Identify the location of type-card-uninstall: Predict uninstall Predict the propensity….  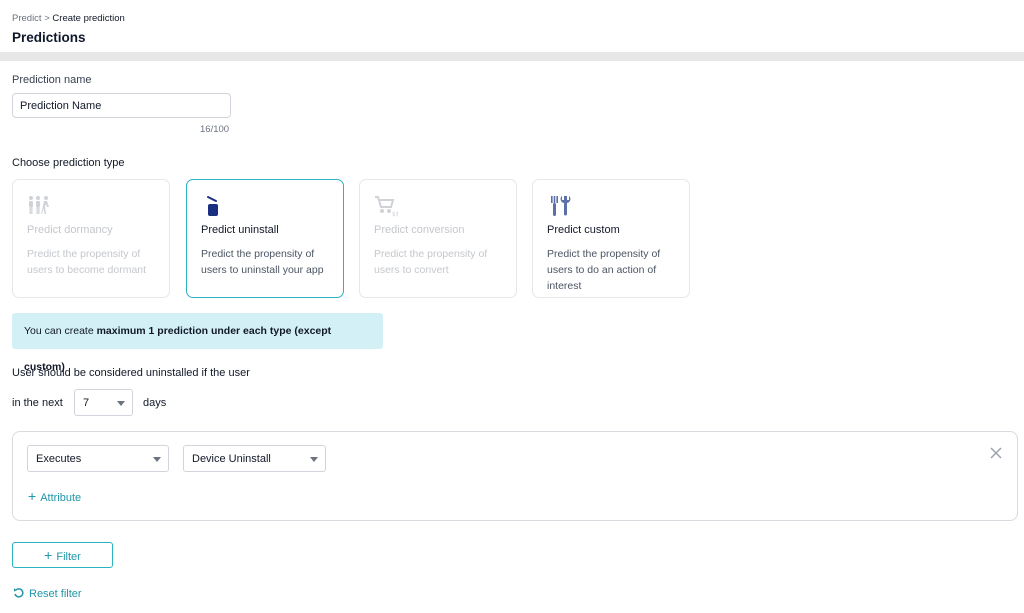
(265, 238).